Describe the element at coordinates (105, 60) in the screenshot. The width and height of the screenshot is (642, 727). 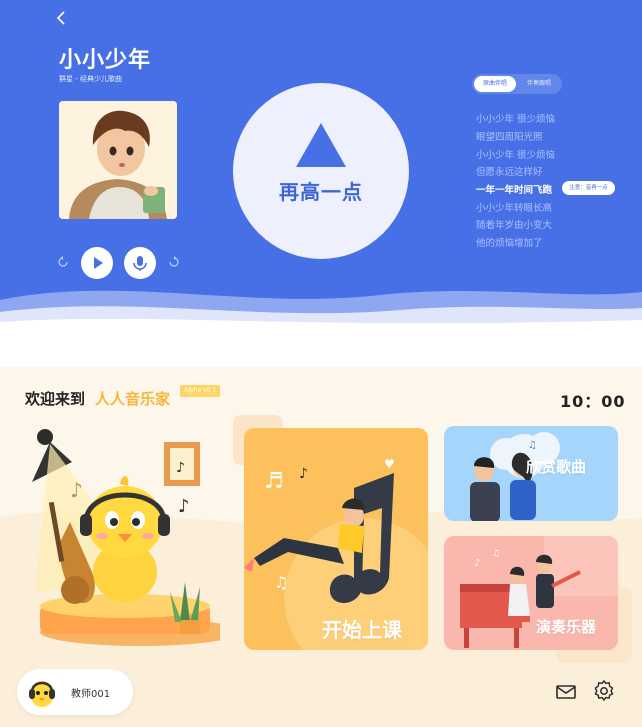
I see `song-title: 小小少年` at that location.